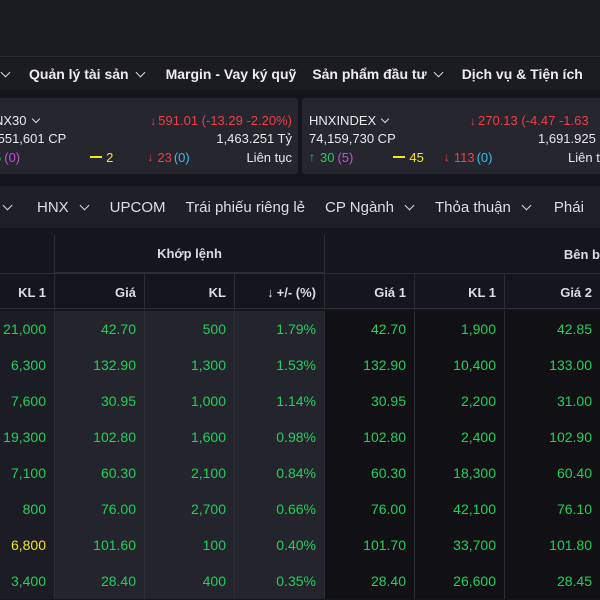 The height and width of the screenshot is (600, 600). Describe the element at coordinates (312, 157) in the screenshot. I see `arrow-up-icon: ↑` at that location.